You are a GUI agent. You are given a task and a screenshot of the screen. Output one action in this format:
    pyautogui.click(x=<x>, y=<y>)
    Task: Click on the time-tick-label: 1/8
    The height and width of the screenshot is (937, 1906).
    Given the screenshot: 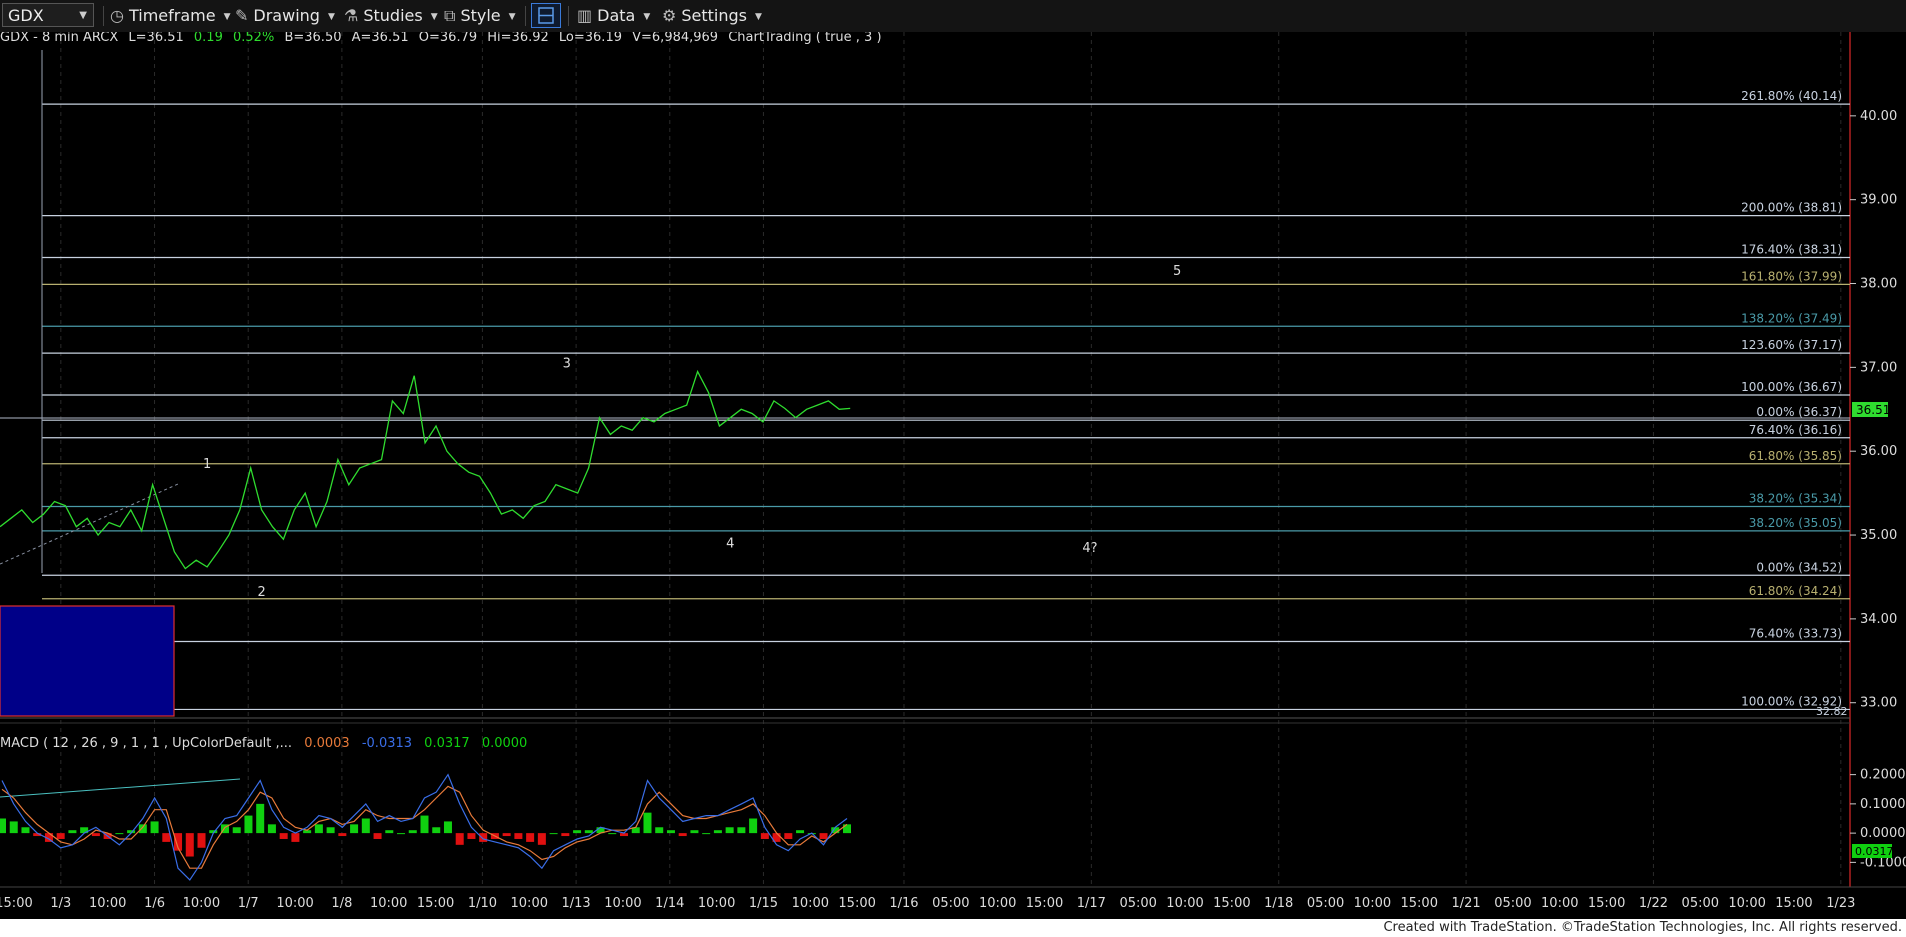 What is the action you would take?
    pyautogui.click(x=341, y=903)
    